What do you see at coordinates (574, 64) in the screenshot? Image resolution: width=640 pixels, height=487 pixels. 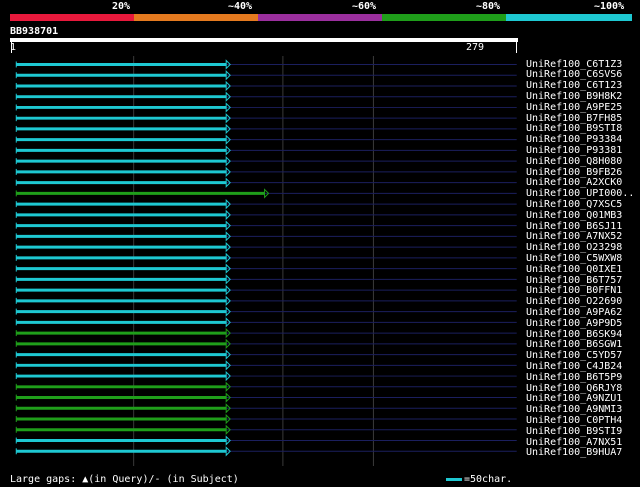 I see `hit-label: UniRef100_C6T1Z3` at bounding box center [574, 64].